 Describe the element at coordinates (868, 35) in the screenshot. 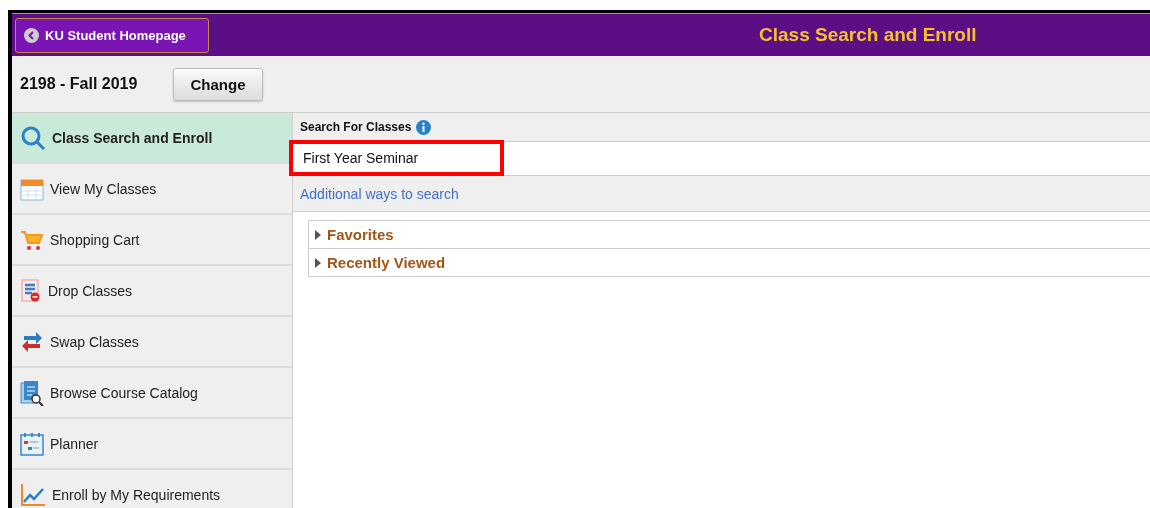

I see `page-title: Class Search and Enroll` at that location.